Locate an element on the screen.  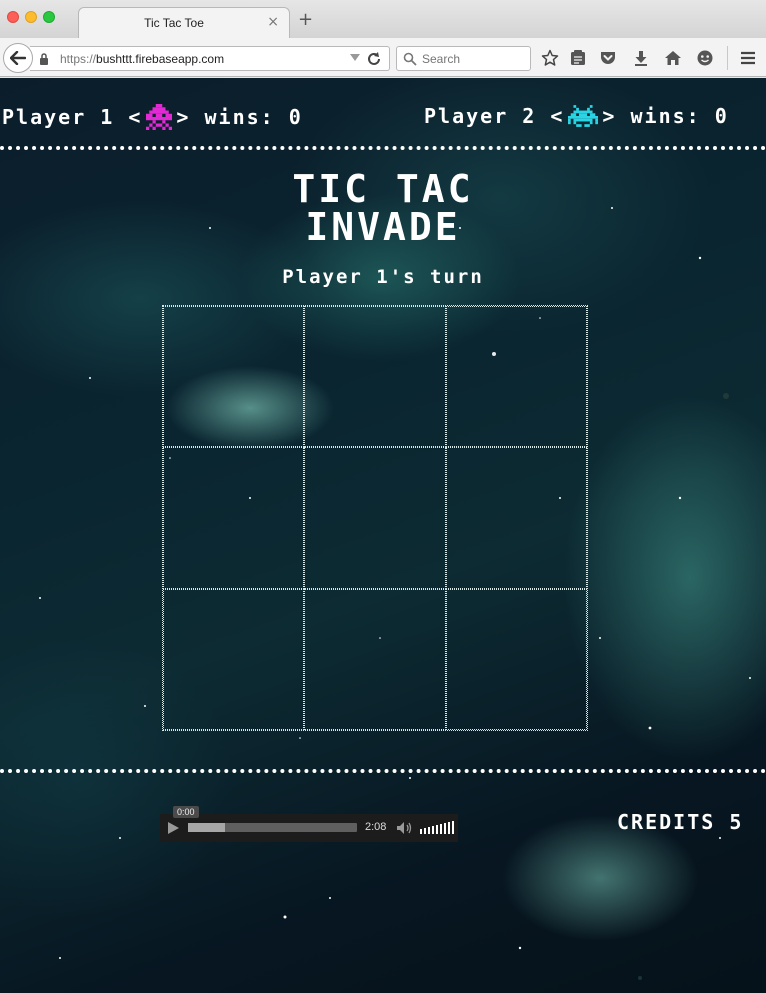
browser-tab: Tic Tac Toe × is located at coordinates (184, 22).